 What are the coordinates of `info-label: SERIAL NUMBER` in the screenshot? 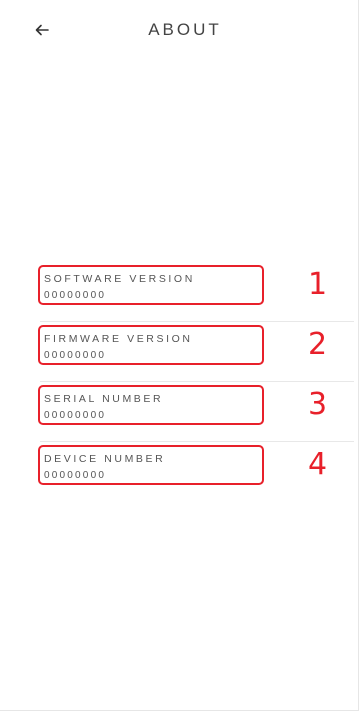 It's located at (104, 399).